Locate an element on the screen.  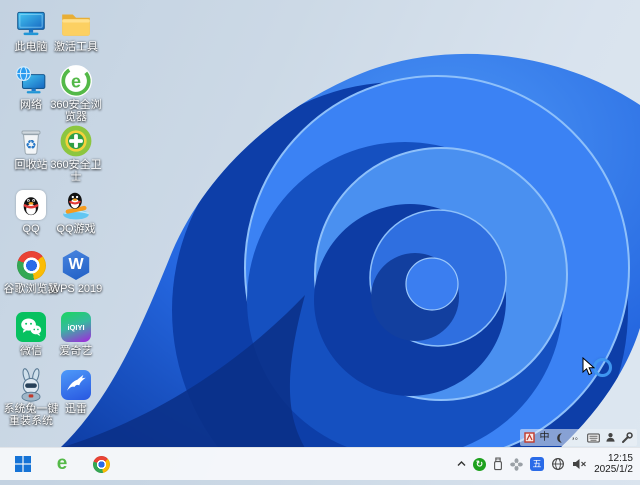
taskbar-chrome-icon is located at coordinates (101, 464).